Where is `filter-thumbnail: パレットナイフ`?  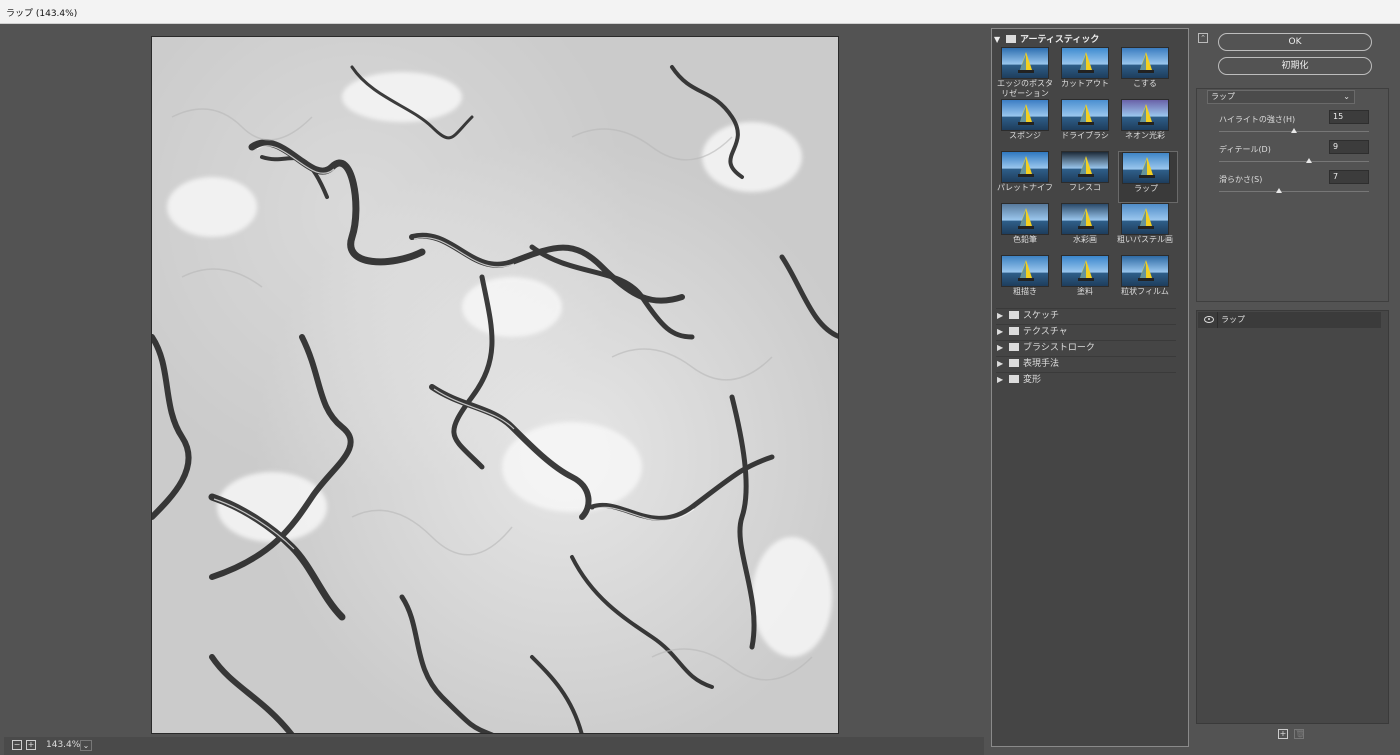
filter-thumbnail: パレットナイフ is located at coordinates (1027, 177).